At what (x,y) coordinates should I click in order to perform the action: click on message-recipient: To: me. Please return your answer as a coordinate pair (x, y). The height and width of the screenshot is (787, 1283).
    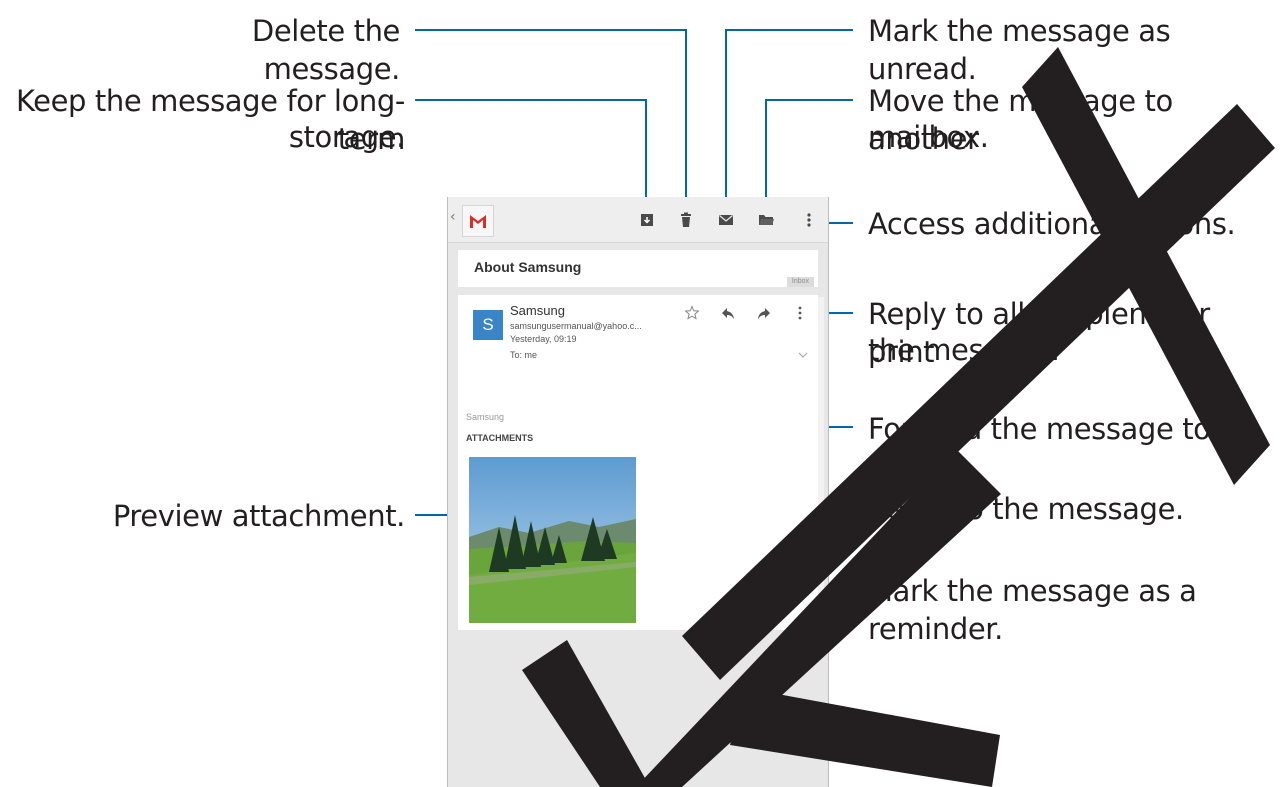
    Looking at the image, I should click on (524, 355).